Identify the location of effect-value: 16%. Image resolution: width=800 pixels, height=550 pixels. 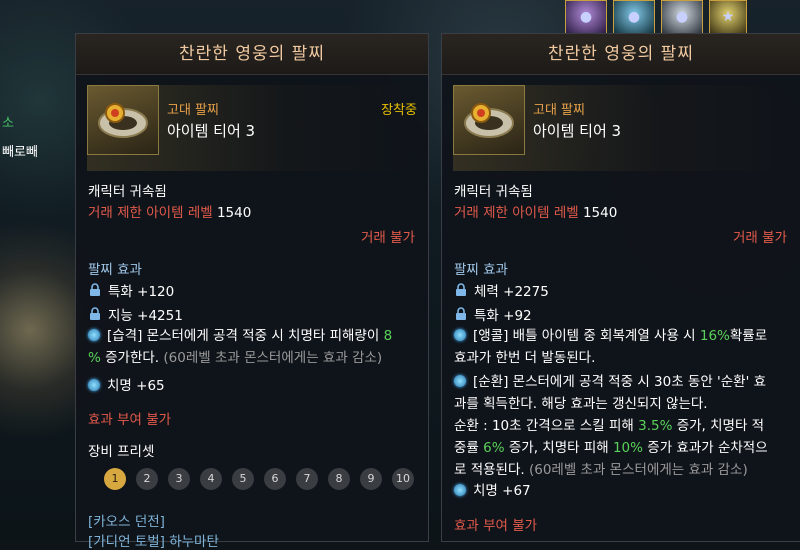
(714, 336).